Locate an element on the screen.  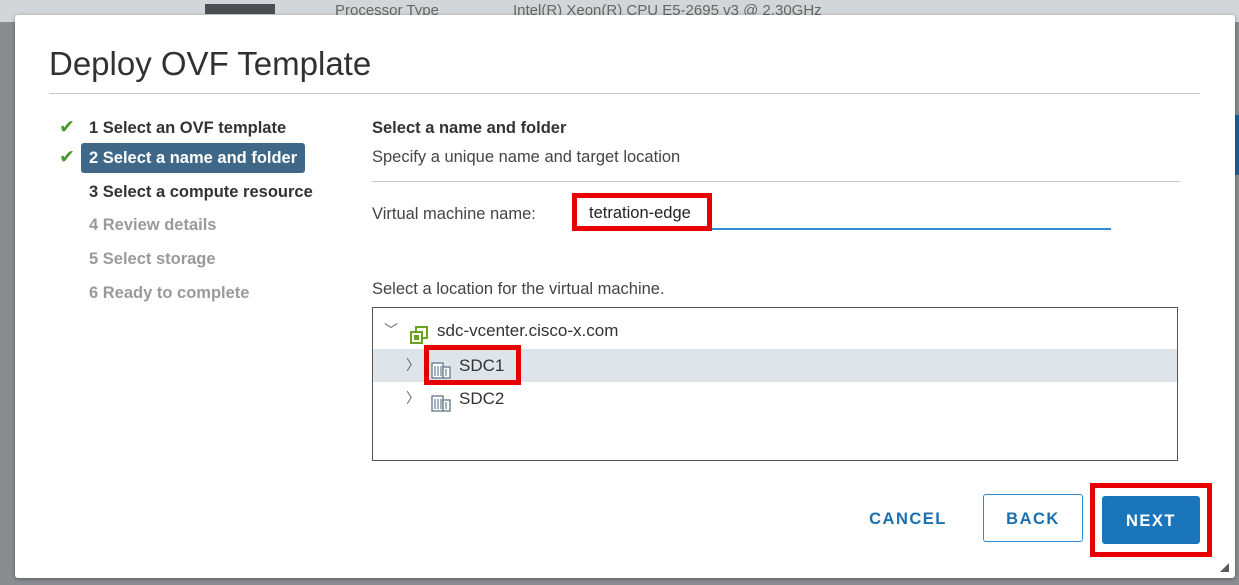
step-label: 5 Select storage is located at coordinates (152, 259).